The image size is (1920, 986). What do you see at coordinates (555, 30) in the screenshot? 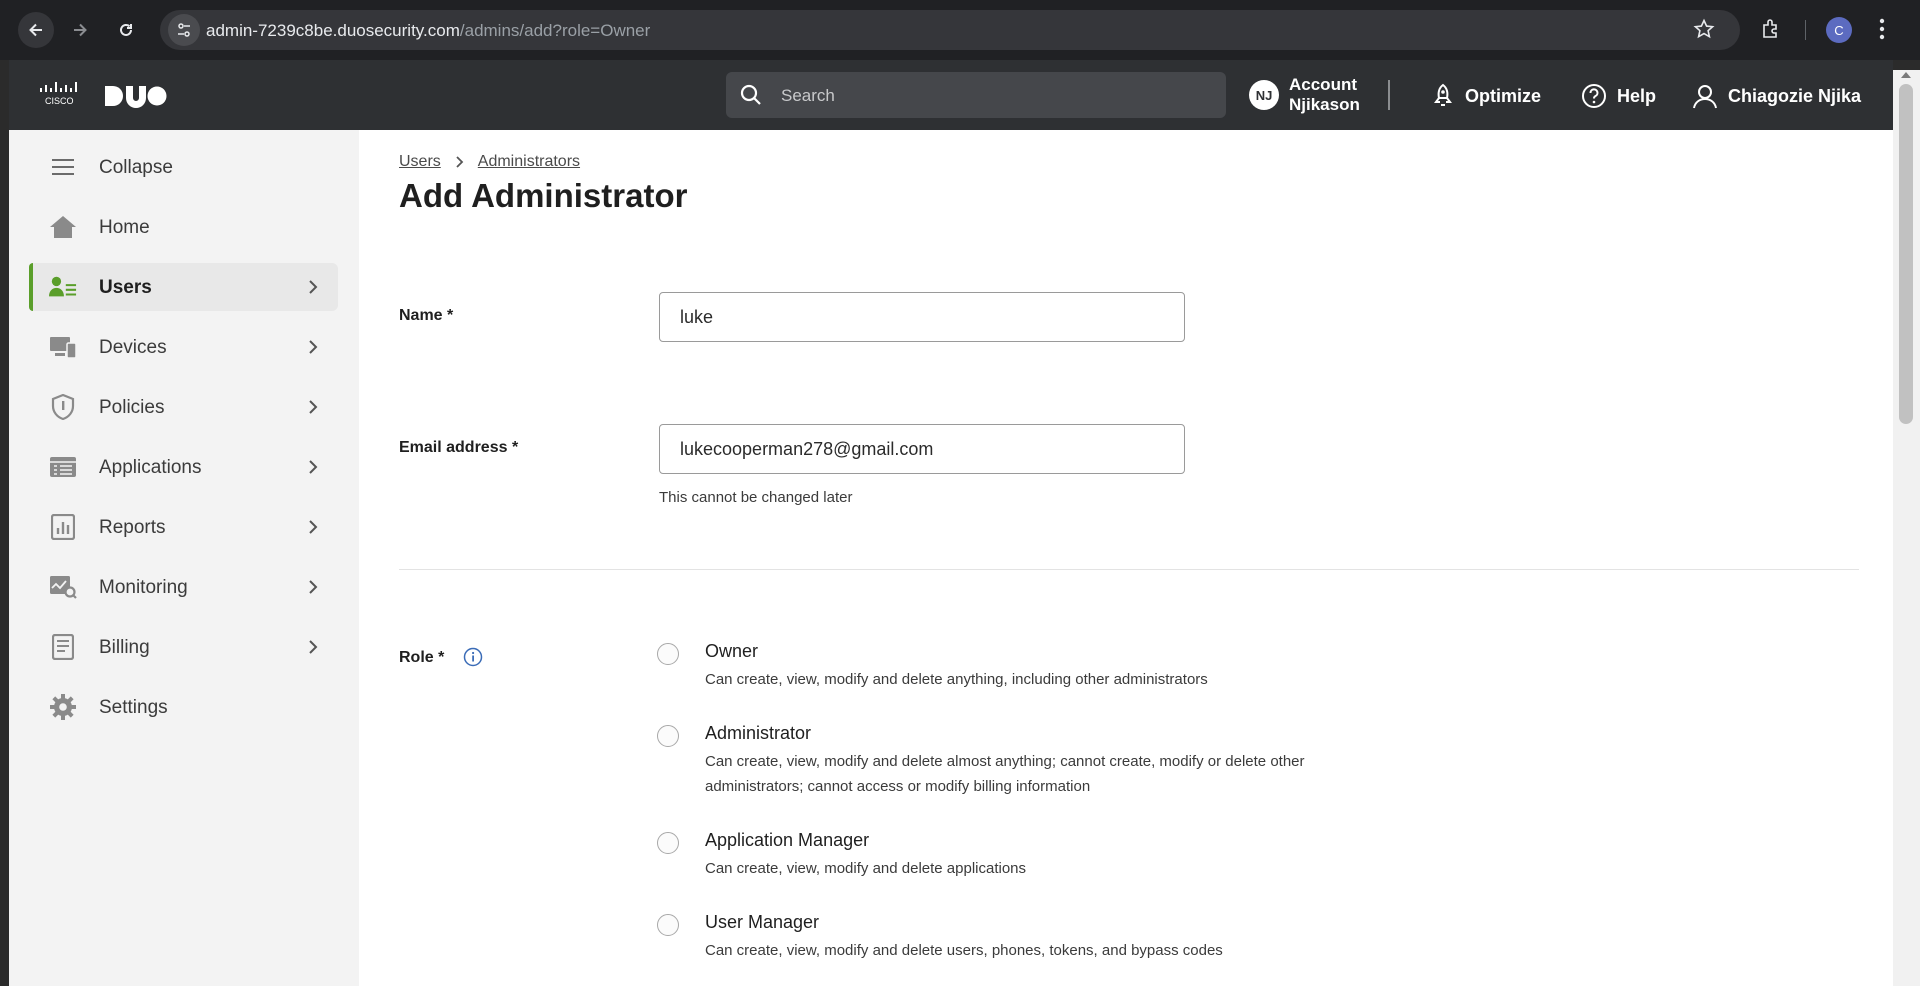
I see `url-path: /admins/add?role=Owner` at bounding box center [555, 30].